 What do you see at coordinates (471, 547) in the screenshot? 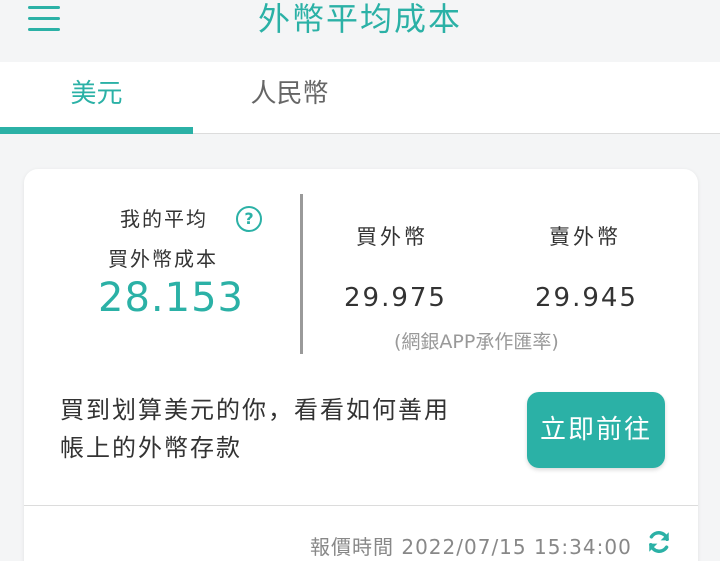
I see `quote-time: 報價時間 2022/07/15 15:34:00` at bounding box center [471, 547].